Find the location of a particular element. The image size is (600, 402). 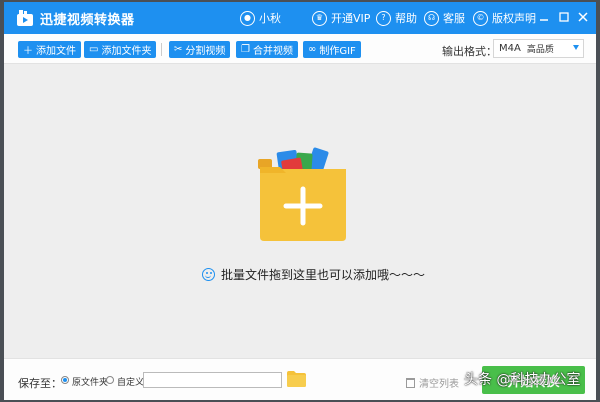

copyright-icon: © is located at coordinates (480, 18).